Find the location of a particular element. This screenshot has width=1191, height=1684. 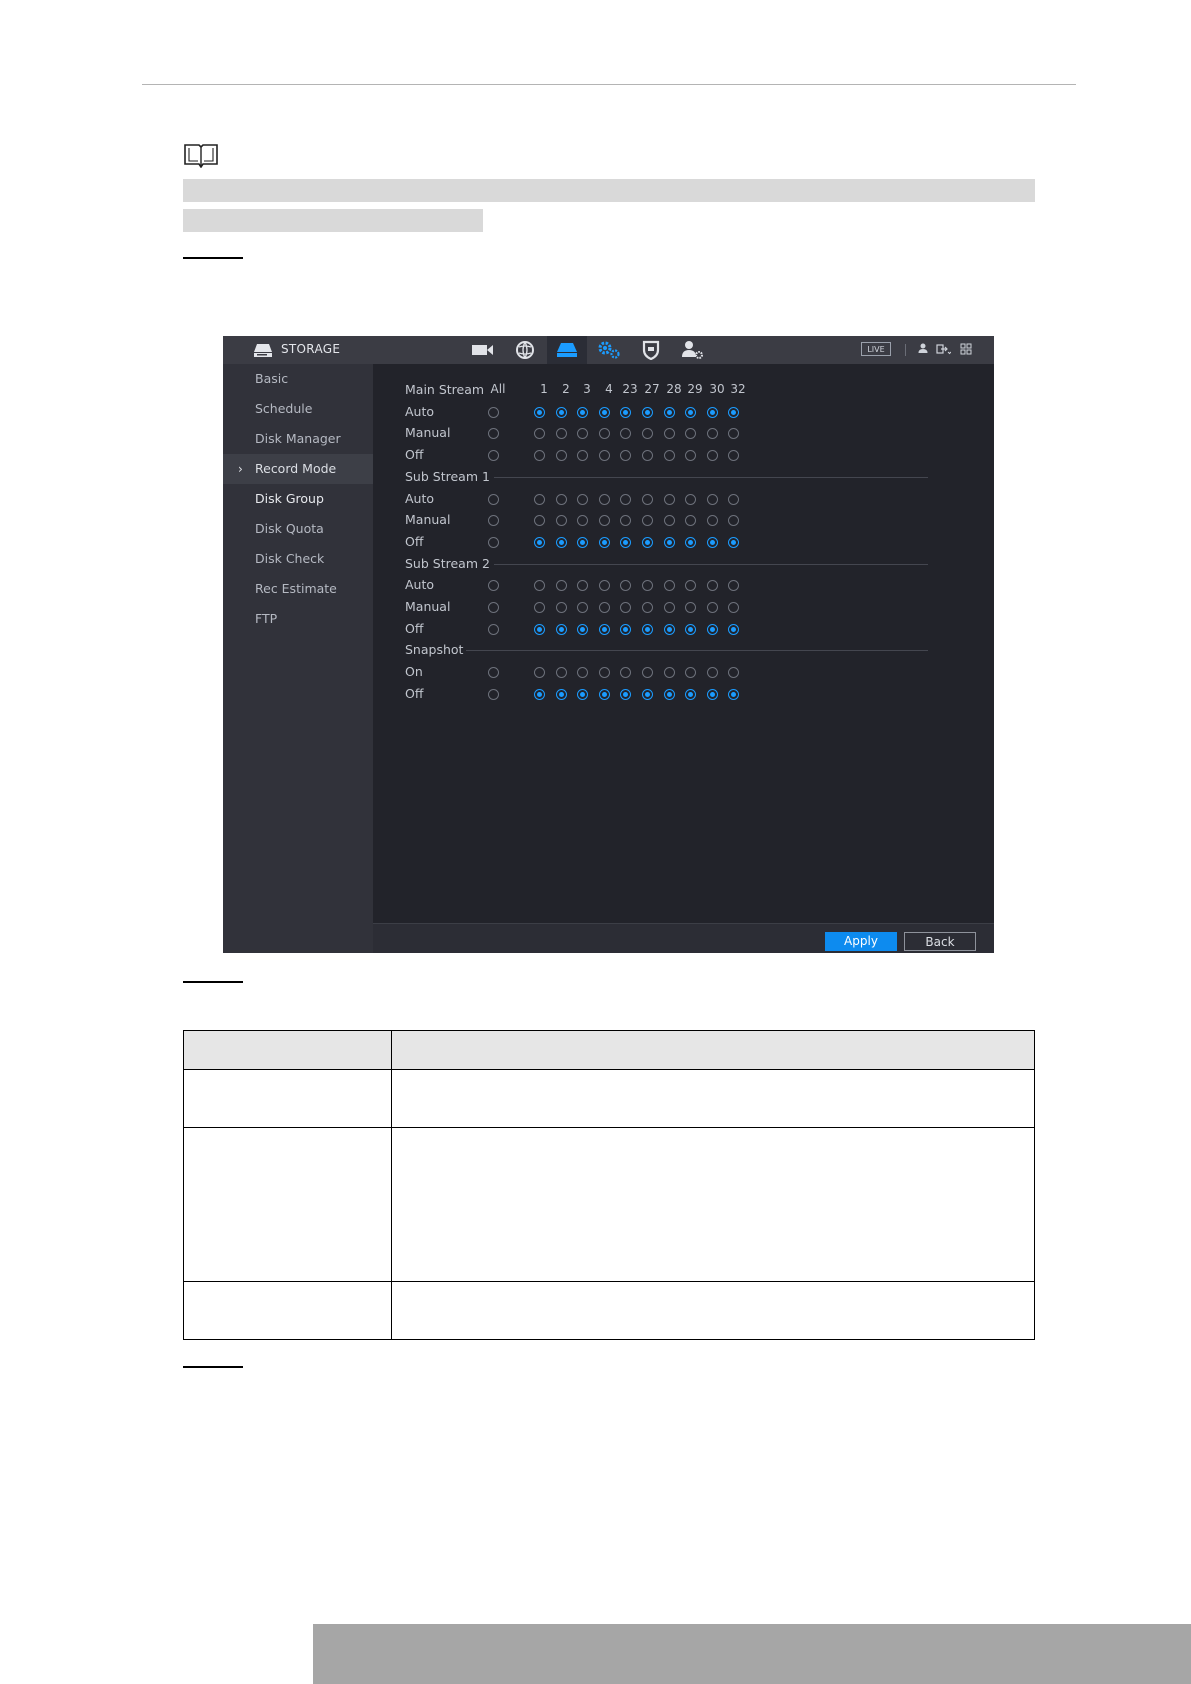

sidebar-item-basic: Basic is located at coordinates (298, 379).